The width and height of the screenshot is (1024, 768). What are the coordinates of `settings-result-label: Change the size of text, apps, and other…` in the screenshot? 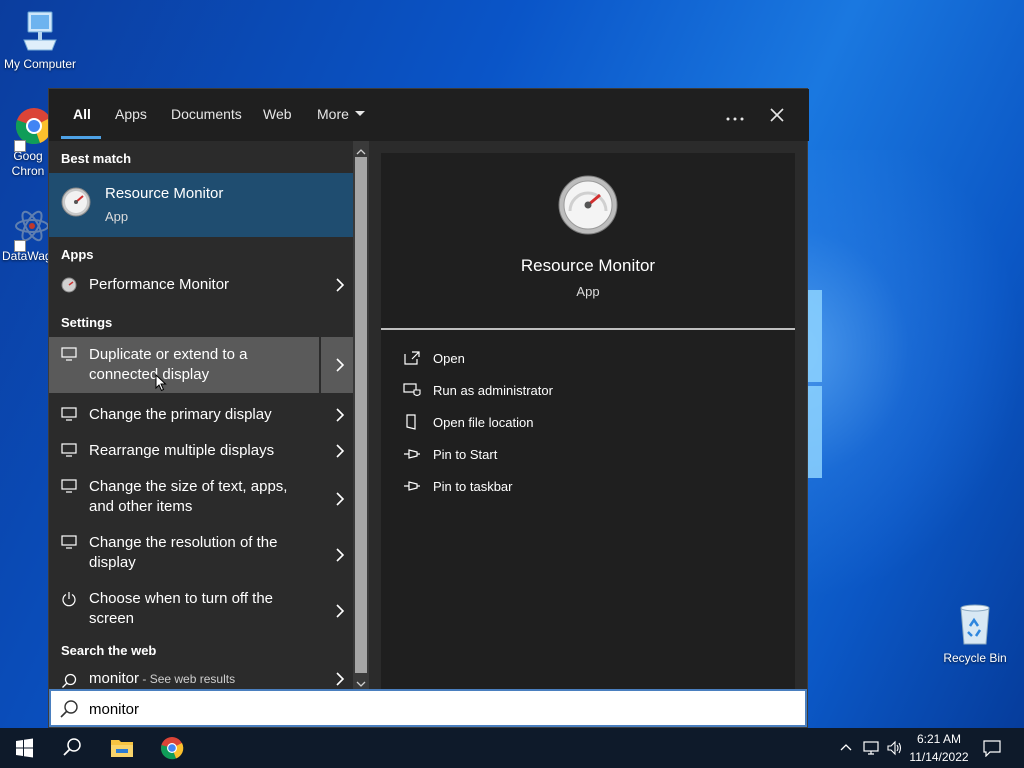 It's located at (203, 497).